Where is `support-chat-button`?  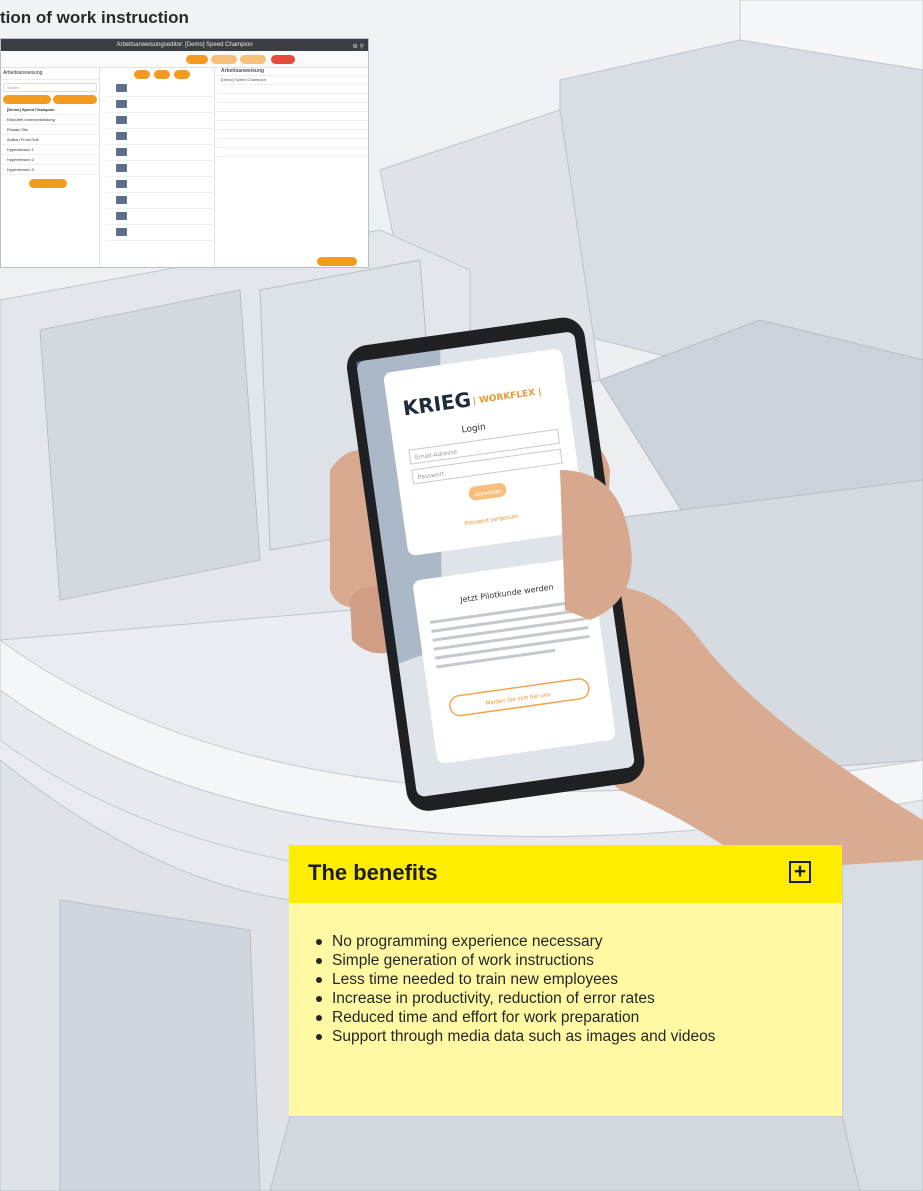
support-chat-button is located at coordinates (337, 261).